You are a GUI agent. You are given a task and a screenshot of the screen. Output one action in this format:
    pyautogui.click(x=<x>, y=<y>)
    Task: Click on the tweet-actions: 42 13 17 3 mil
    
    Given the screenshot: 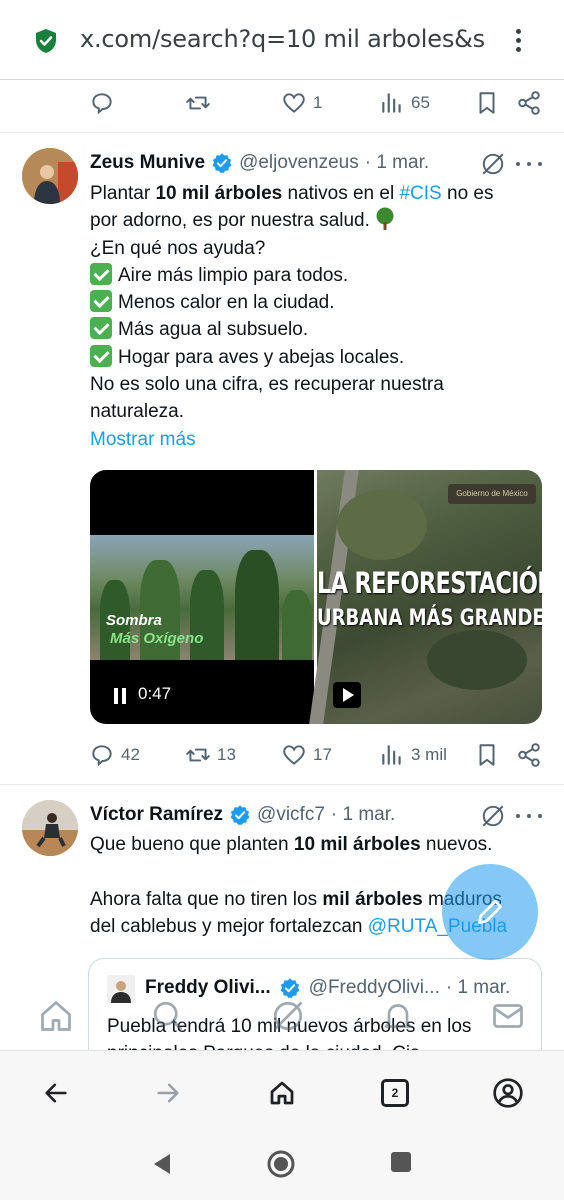 What is the action you would take?
    pyautogui.click(x=282, y=755)
    